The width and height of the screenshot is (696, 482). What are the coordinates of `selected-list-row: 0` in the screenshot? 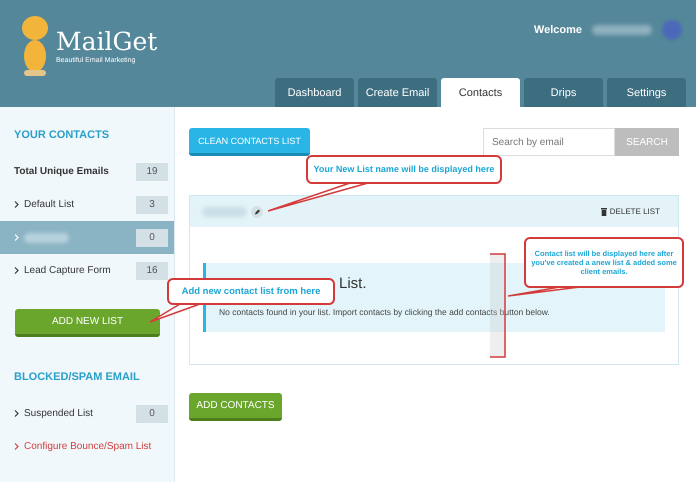 It's located at (87, 237).